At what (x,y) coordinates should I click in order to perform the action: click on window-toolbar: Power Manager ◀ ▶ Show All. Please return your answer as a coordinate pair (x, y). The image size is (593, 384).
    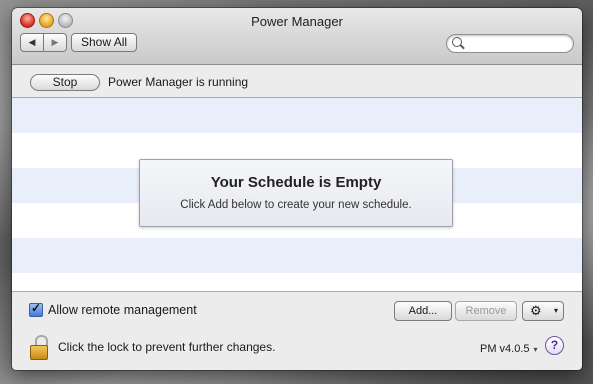
    Looking at the image, I should click on (297, 36).